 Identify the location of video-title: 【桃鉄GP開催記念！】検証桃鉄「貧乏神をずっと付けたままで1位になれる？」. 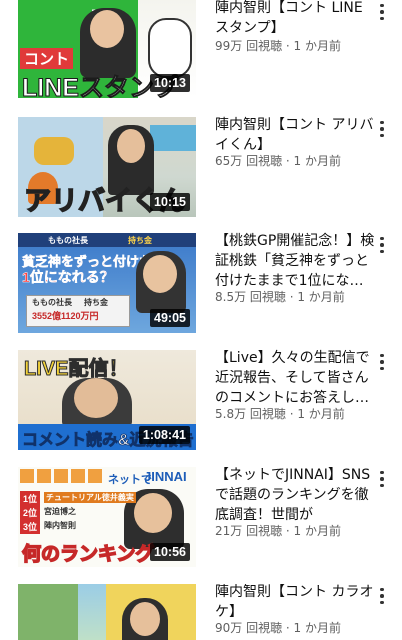
(295, 261).